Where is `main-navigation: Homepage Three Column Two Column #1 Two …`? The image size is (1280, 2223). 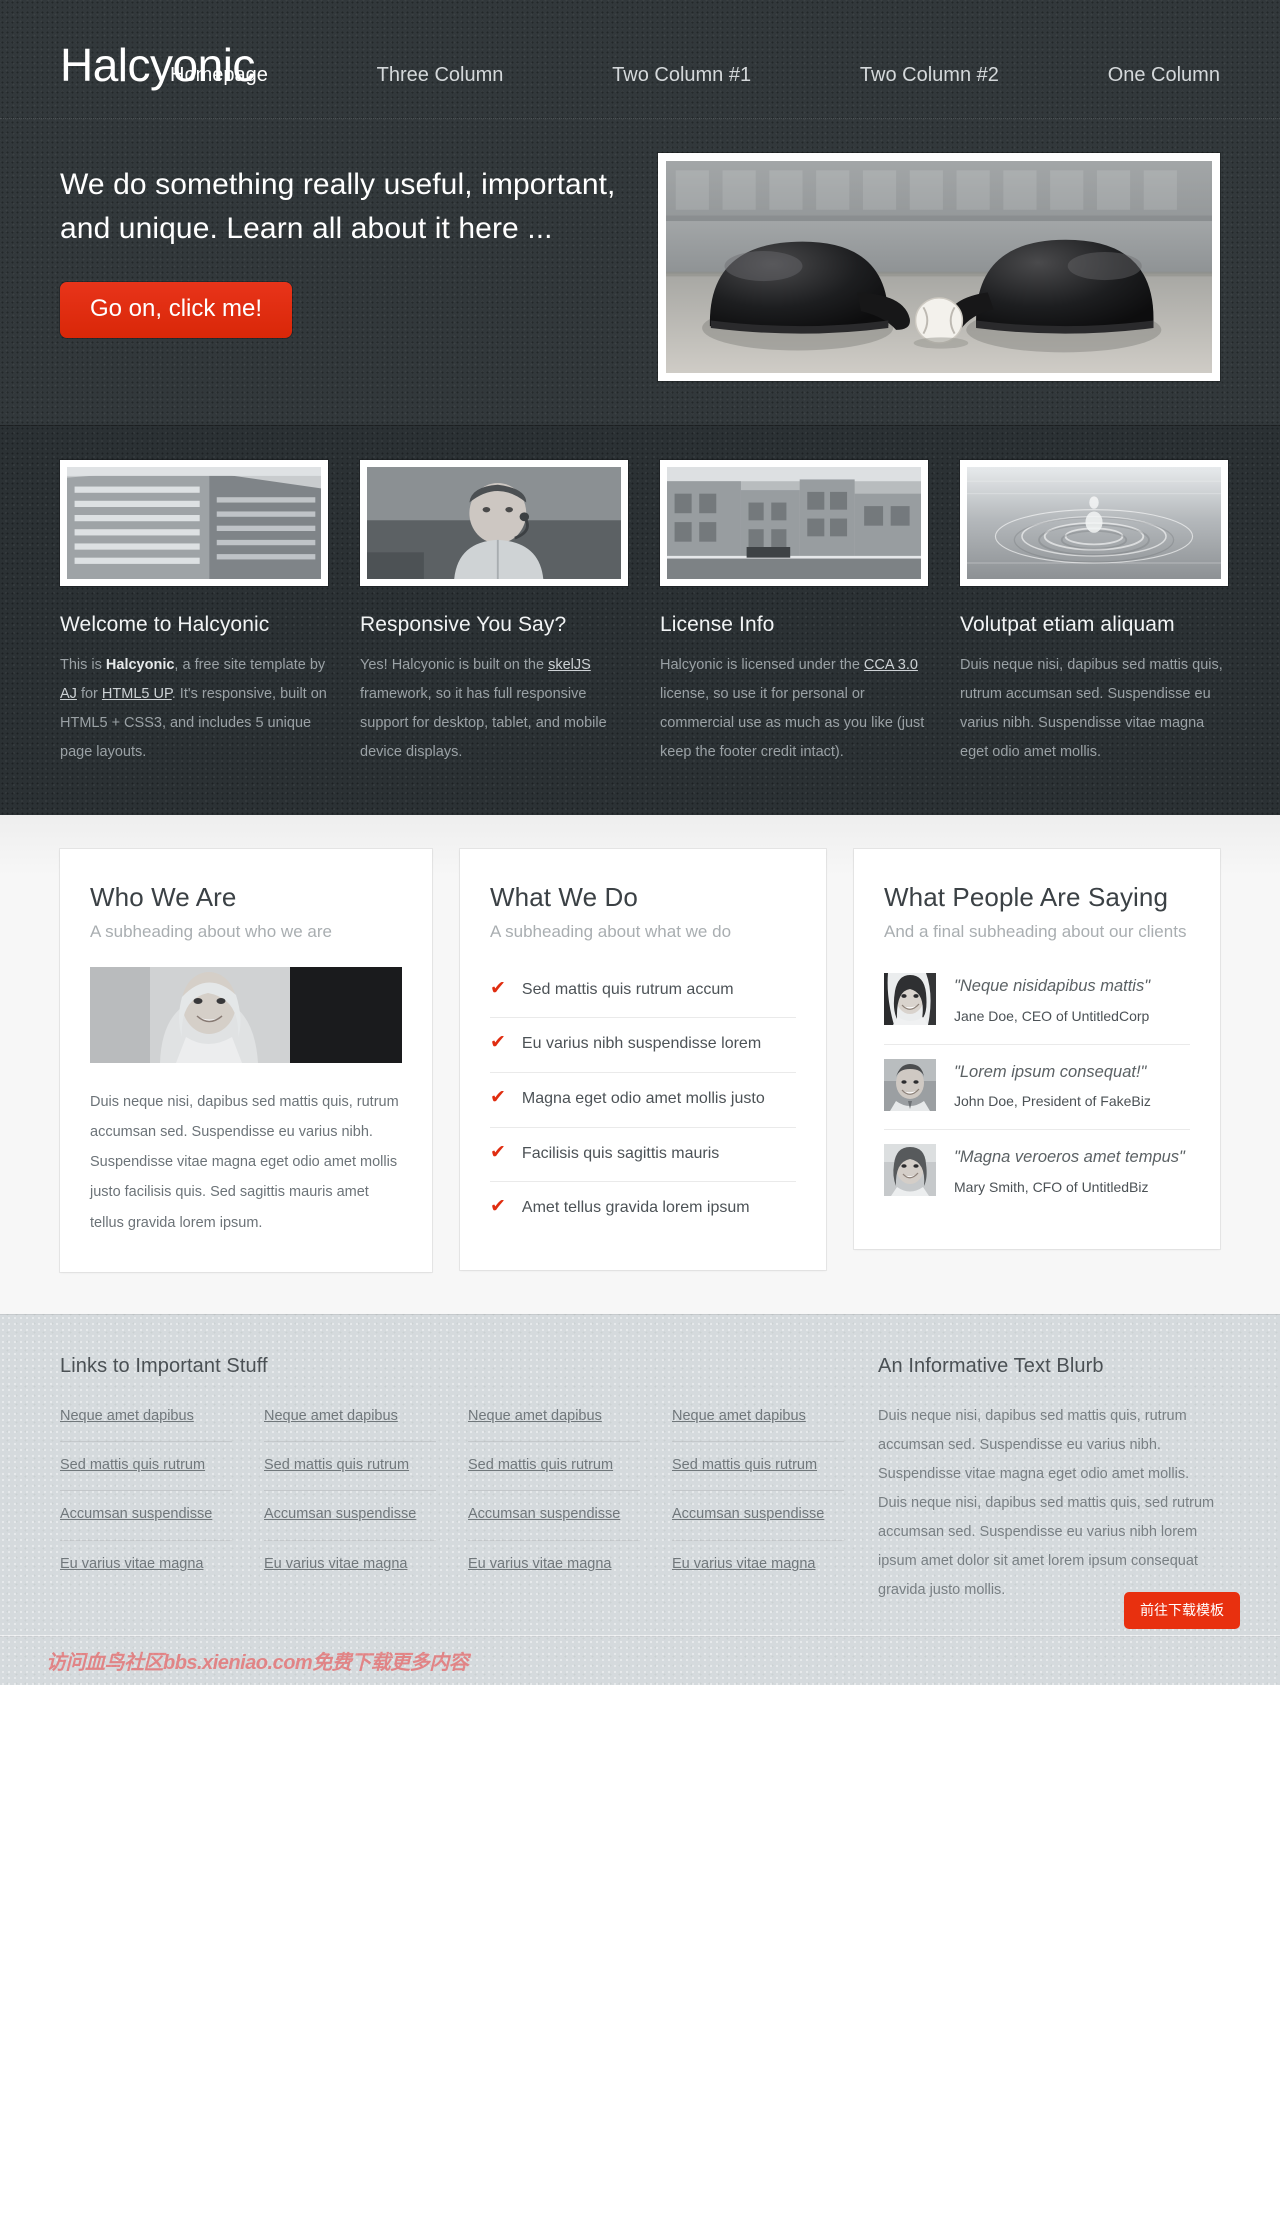 main-navigation: Homepage Three Column Two Column #1 Two … is located at coordinates (640, 75).